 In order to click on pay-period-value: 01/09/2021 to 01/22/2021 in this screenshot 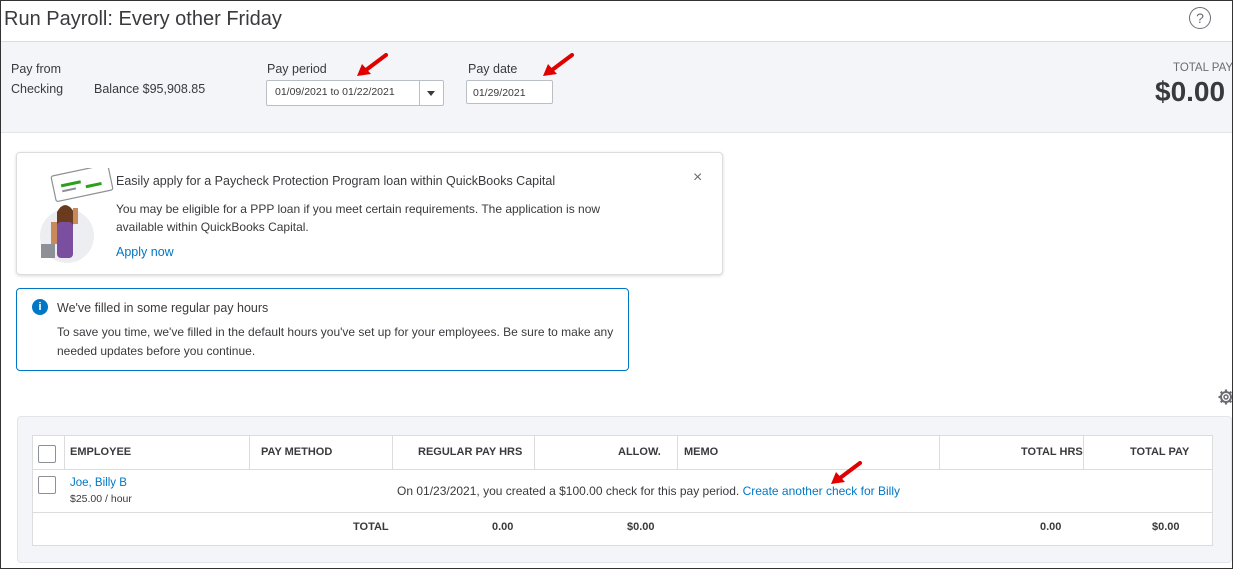, I will do `click(335, 92)`.